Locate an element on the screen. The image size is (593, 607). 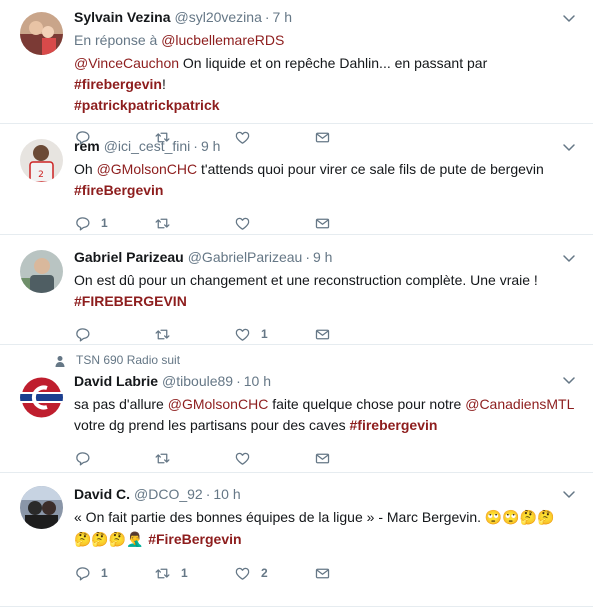
avatar: 2 is located at coordinates (41, 160).